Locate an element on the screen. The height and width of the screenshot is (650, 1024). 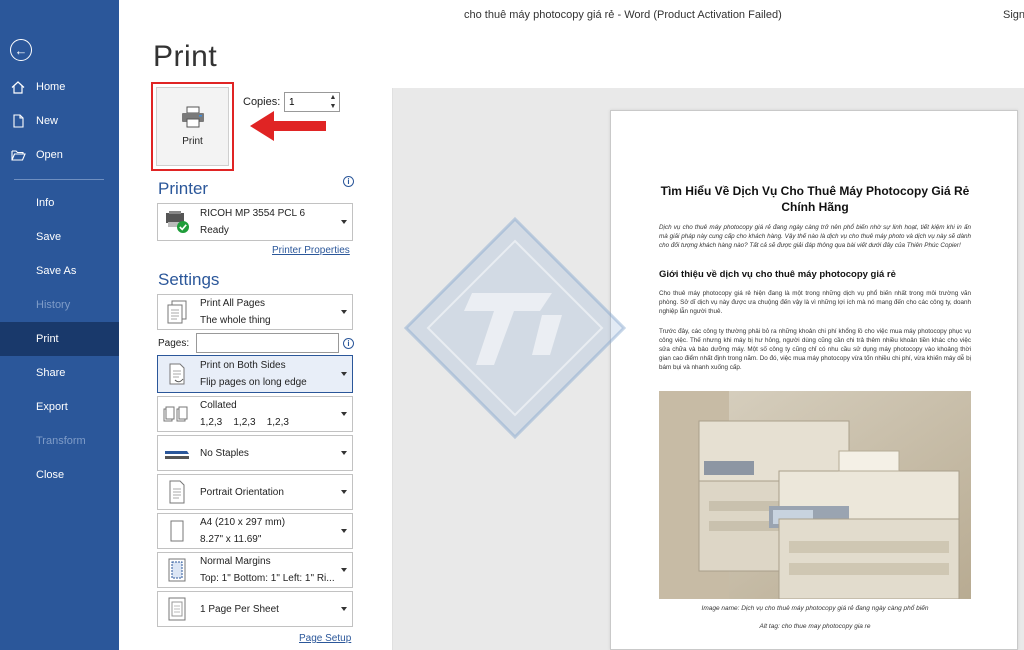
option-line1: Print All Pages is located at coordinates (233, 303).